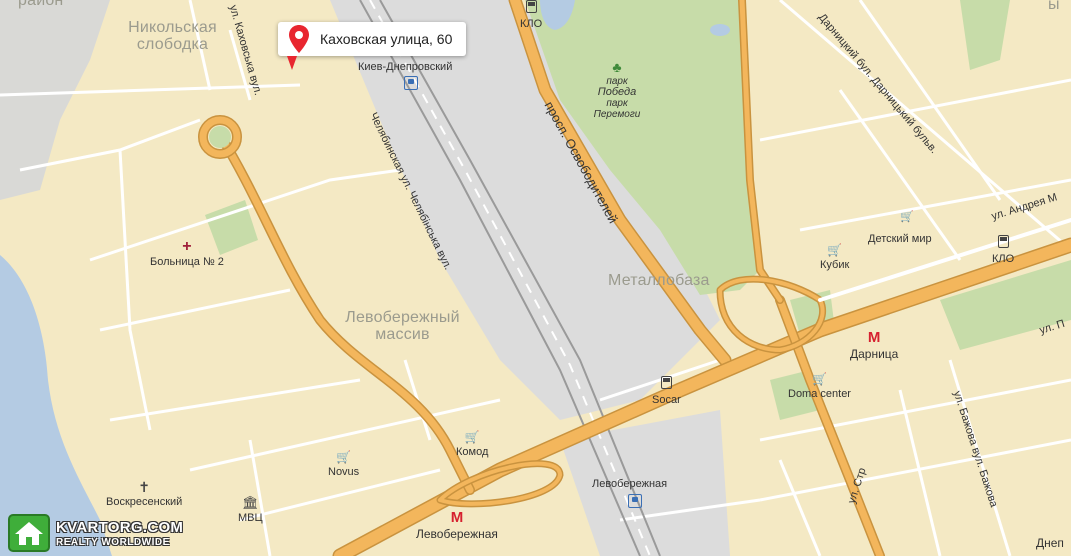  I want to click on district-label-levoberezhny: Левобережный массив, so click(402, 326).